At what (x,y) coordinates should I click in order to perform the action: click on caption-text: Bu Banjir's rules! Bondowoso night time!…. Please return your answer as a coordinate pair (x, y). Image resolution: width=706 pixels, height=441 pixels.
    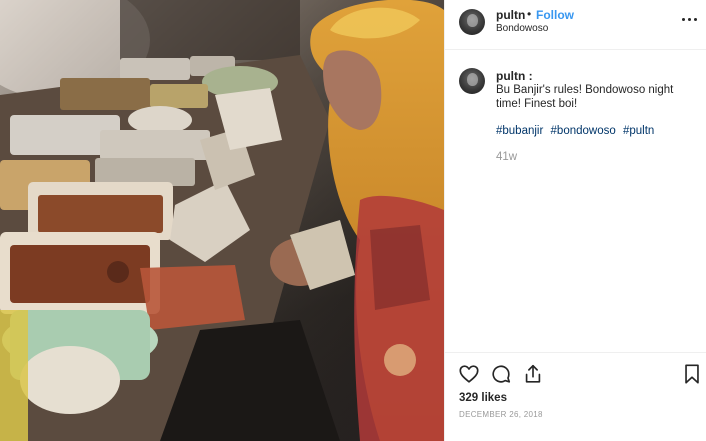
    Looking at the image, I should click on (585, 97).